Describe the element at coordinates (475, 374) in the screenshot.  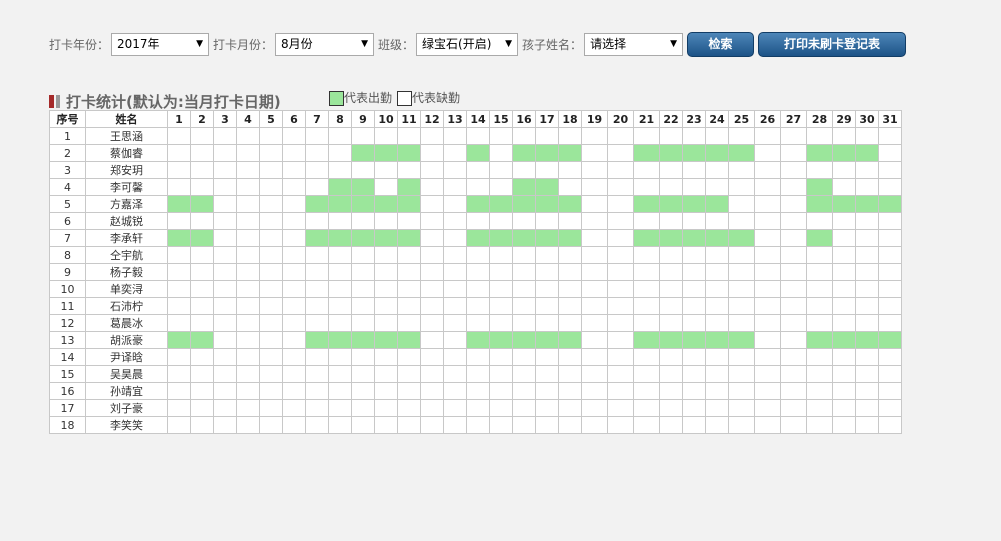
I see `table-row: 15 吴昊晨` at that location.